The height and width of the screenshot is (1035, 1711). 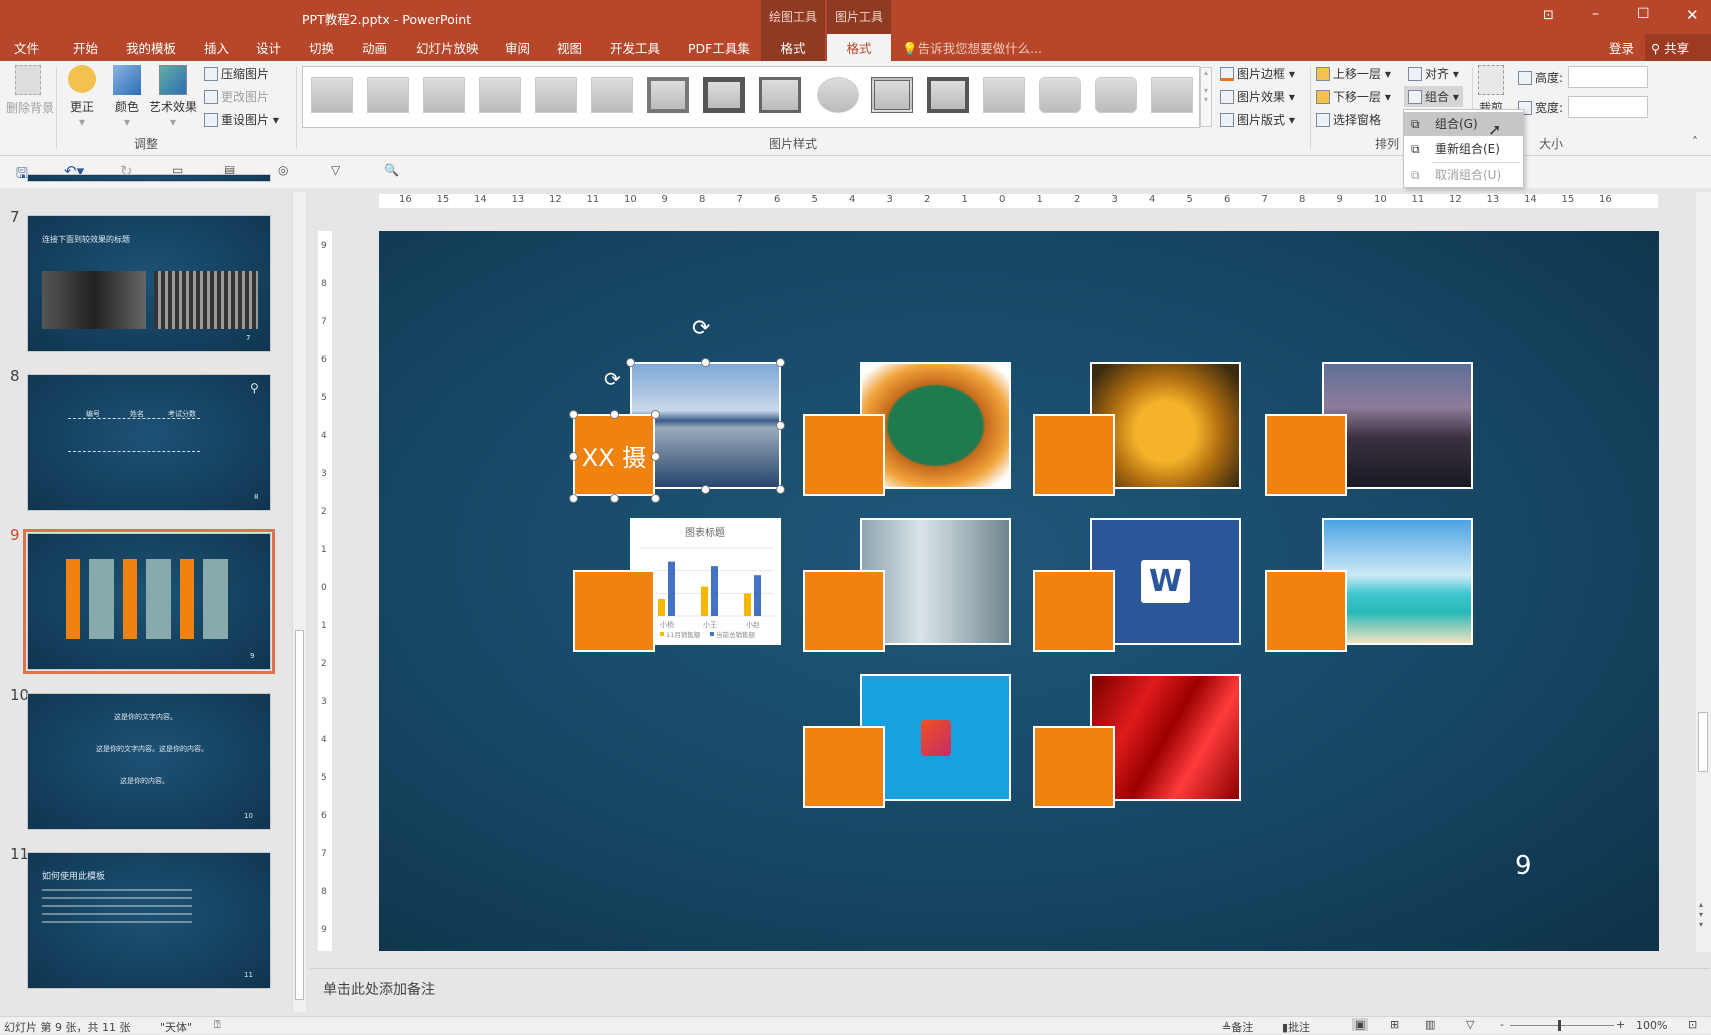 I want to click on slide-thumbnail-10: 这是你的文字内容。 这是你的文字内容。这是你的内容。 这是你的内容。 10, so click(x=149, y=761).